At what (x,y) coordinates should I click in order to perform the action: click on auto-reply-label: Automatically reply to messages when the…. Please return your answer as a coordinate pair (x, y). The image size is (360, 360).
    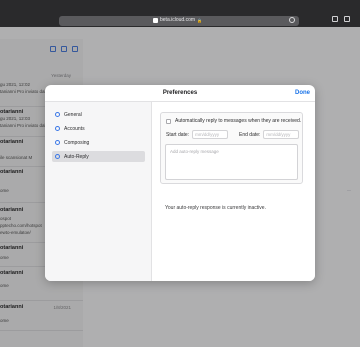
    Looking at the image, I should click on (238, 121).